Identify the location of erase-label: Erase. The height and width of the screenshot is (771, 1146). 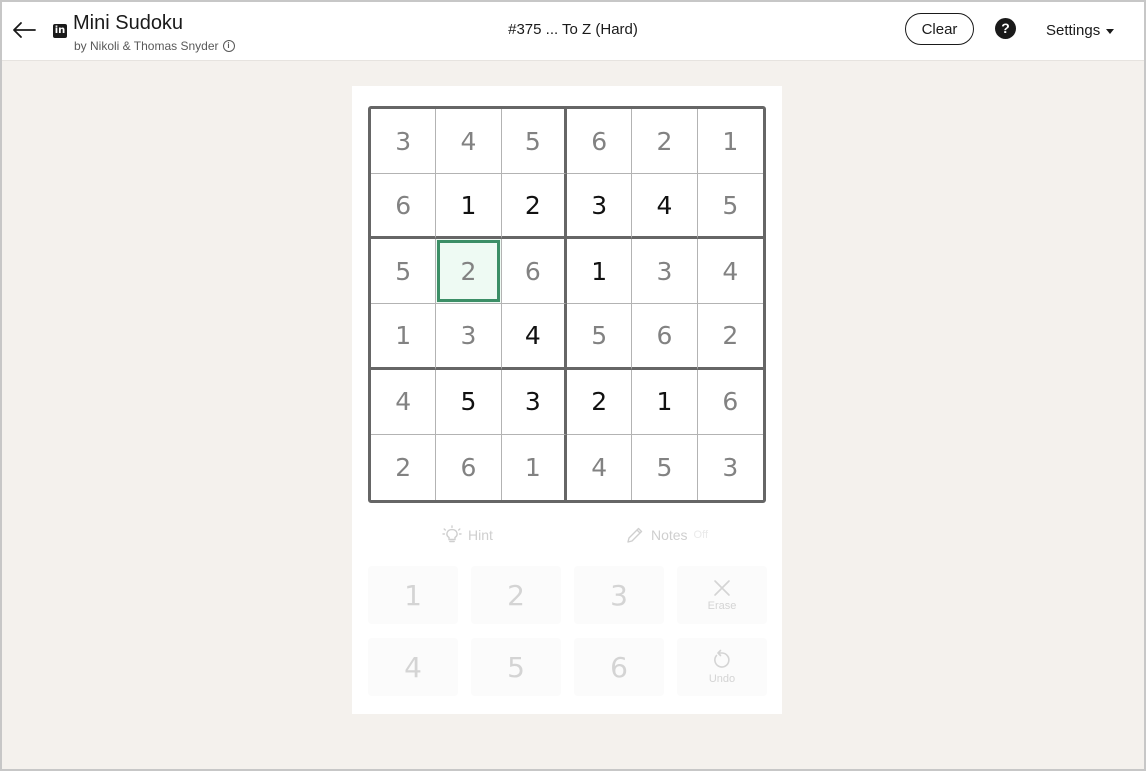
(722, 606).